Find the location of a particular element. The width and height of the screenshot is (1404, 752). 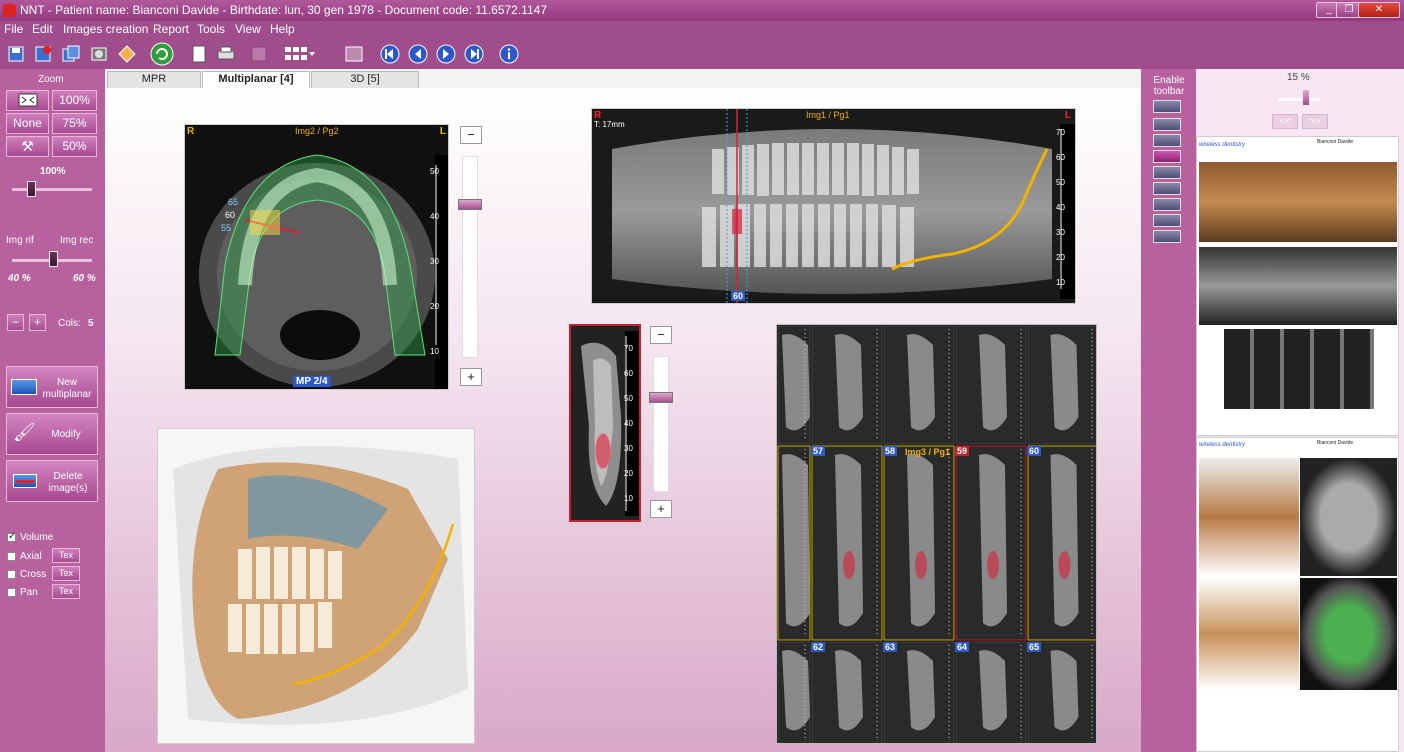

tab-3d: 3D [5] is located at coordinates (365, 79).